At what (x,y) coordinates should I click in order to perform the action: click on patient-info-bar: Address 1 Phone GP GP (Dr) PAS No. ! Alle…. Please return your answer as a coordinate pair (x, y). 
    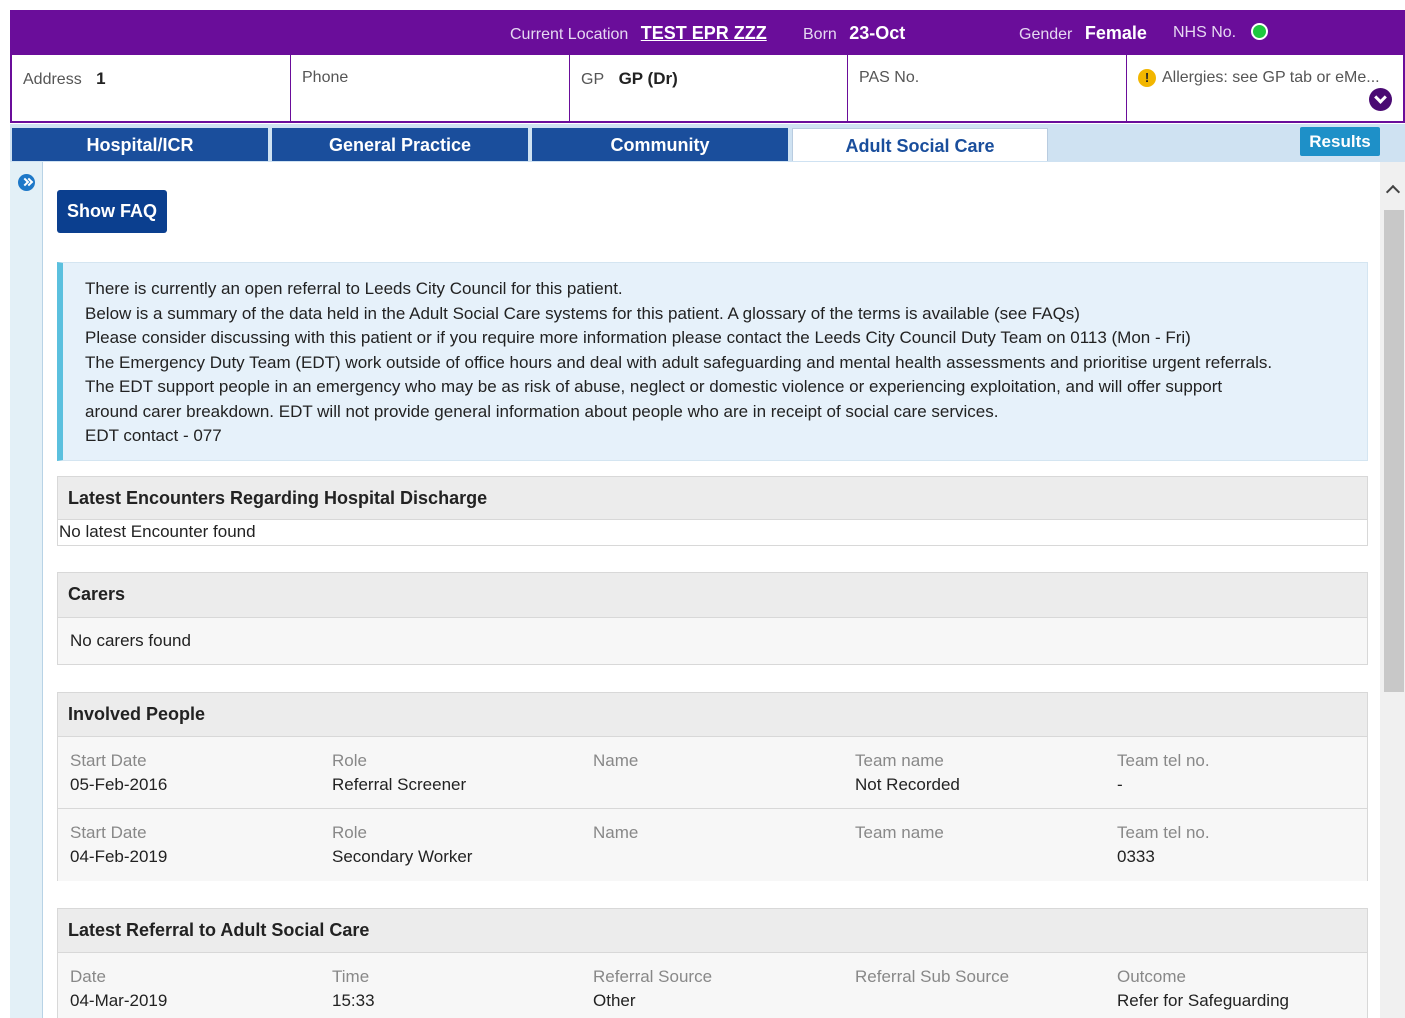
    Looking at the image, I should click on (707, 89).